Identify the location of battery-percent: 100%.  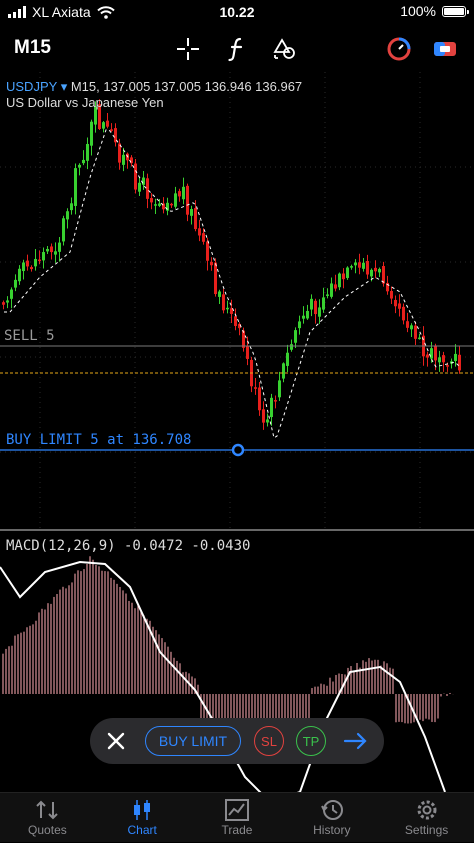
(418, 11).